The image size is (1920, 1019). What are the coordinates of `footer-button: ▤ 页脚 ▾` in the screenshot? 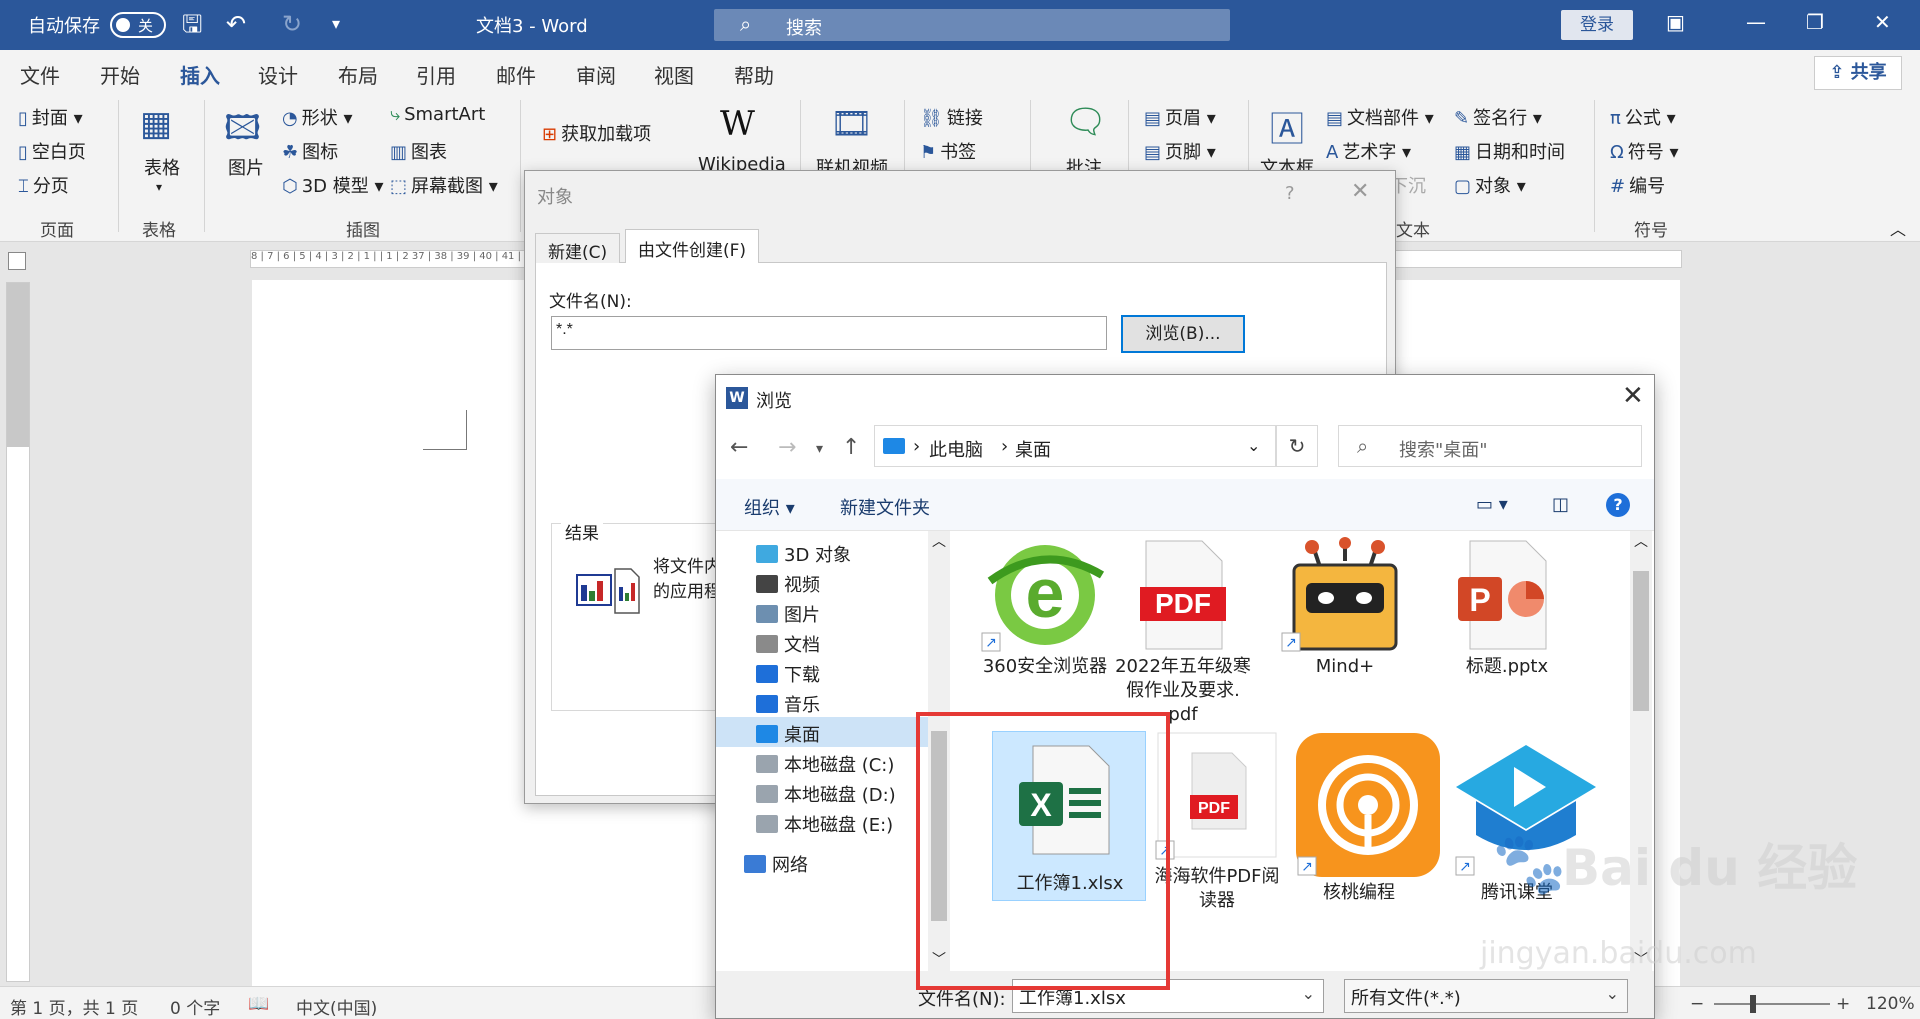 It's located at (1180, 151).